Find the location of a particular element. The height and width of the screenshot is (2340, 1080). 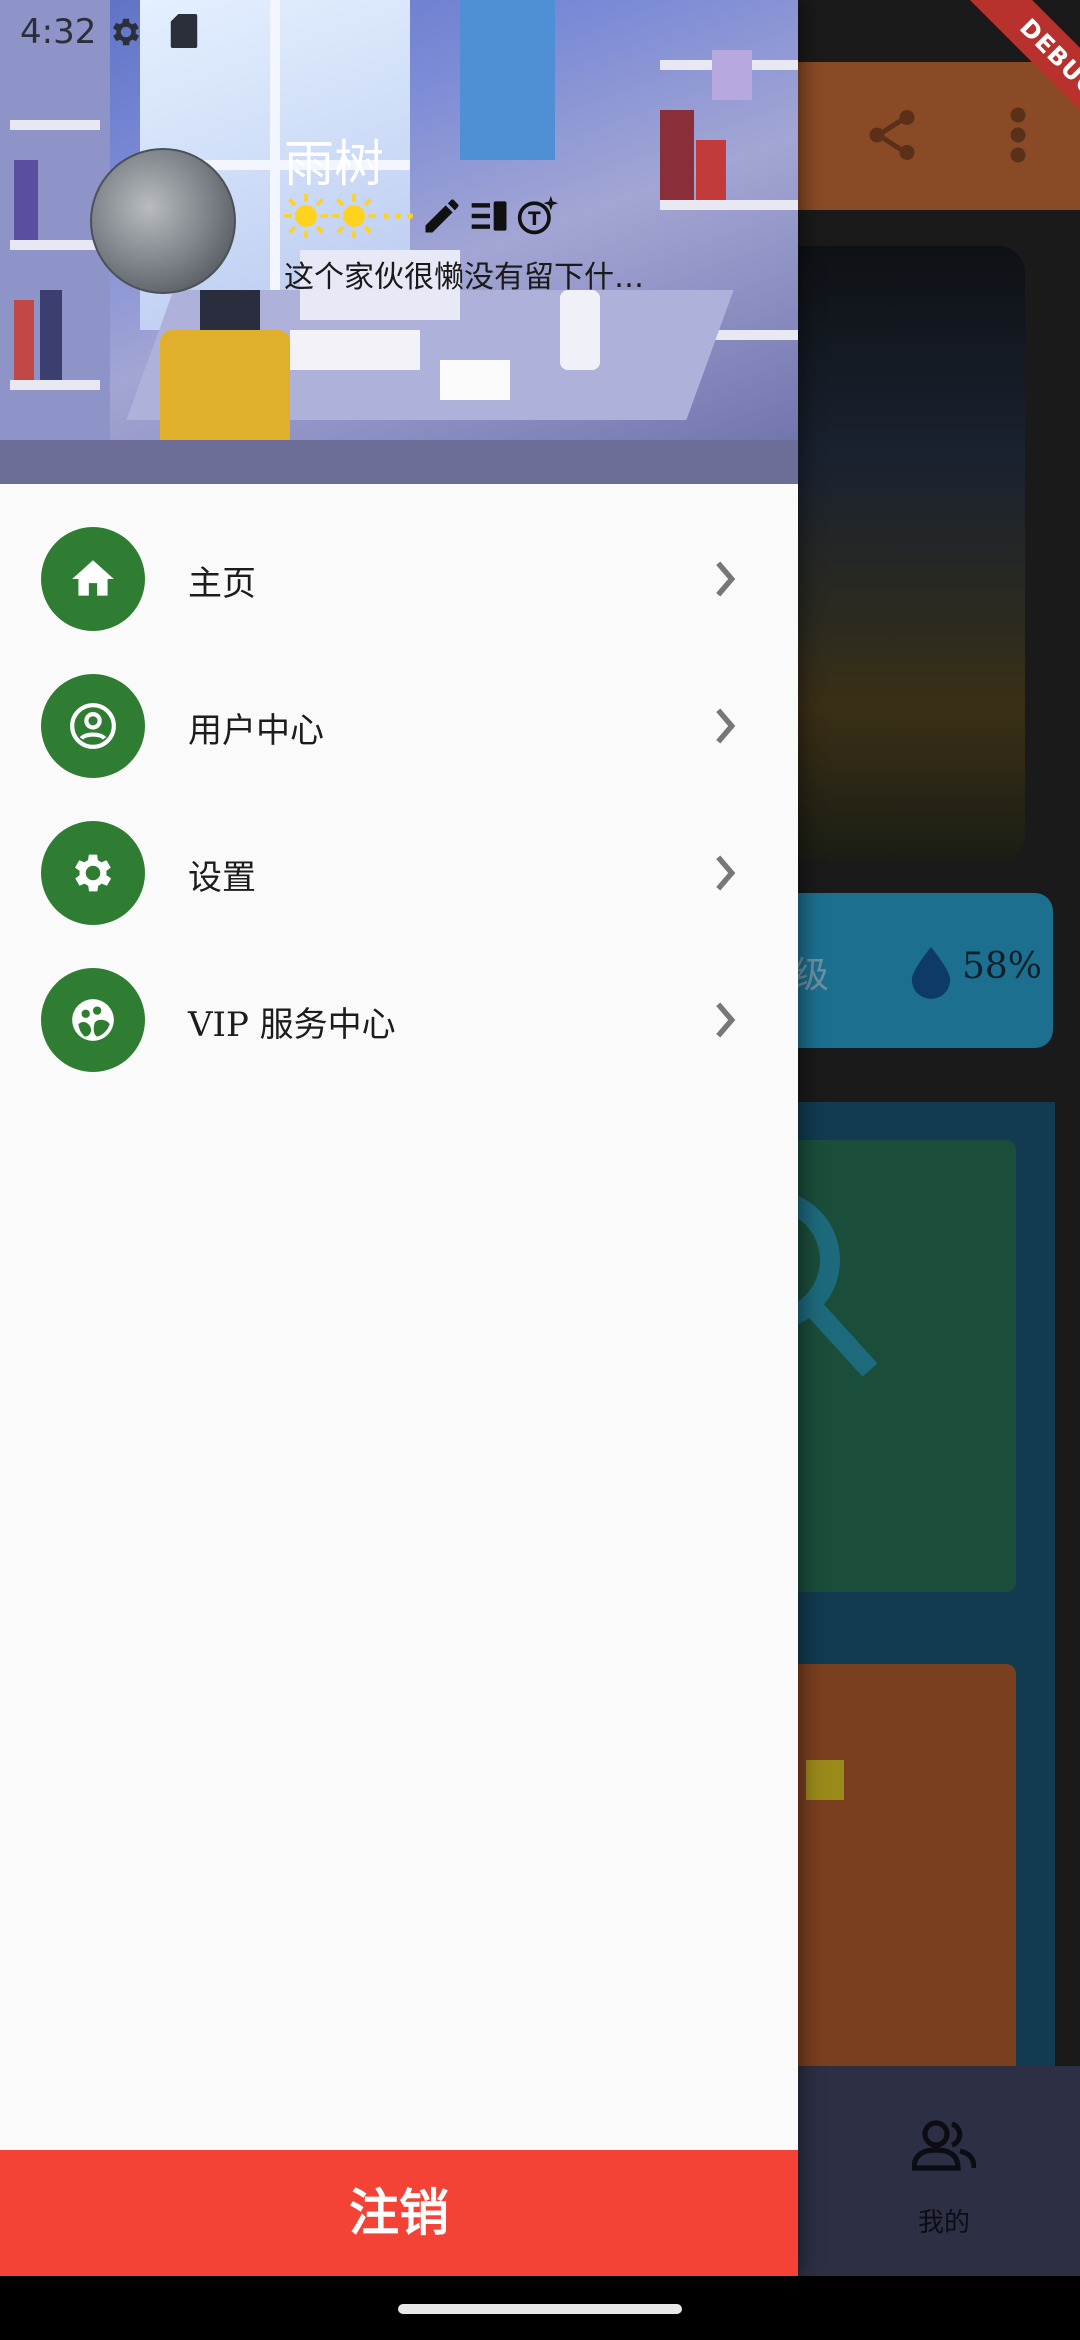

menu-item-vip: VIP 服务中心 is located at coordinates (399, 998).